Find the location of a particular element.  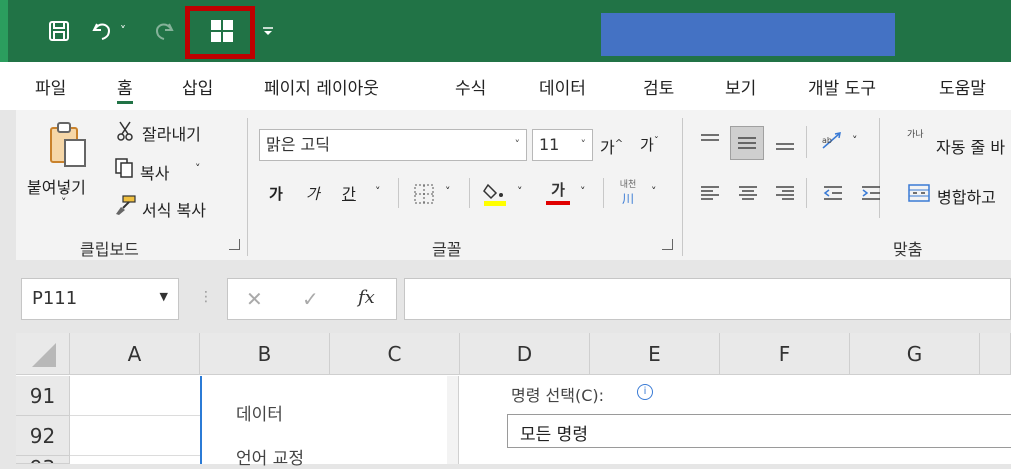

column-header: E is located at coordinates (655, 354).